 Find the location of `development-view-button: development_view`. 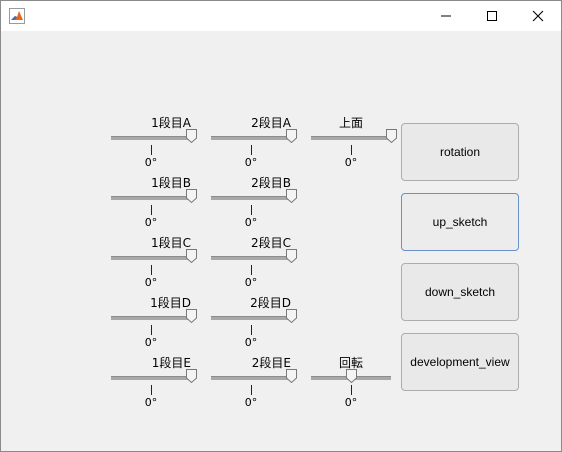

development-view-button: development_view is located at coordinates (460, 362).